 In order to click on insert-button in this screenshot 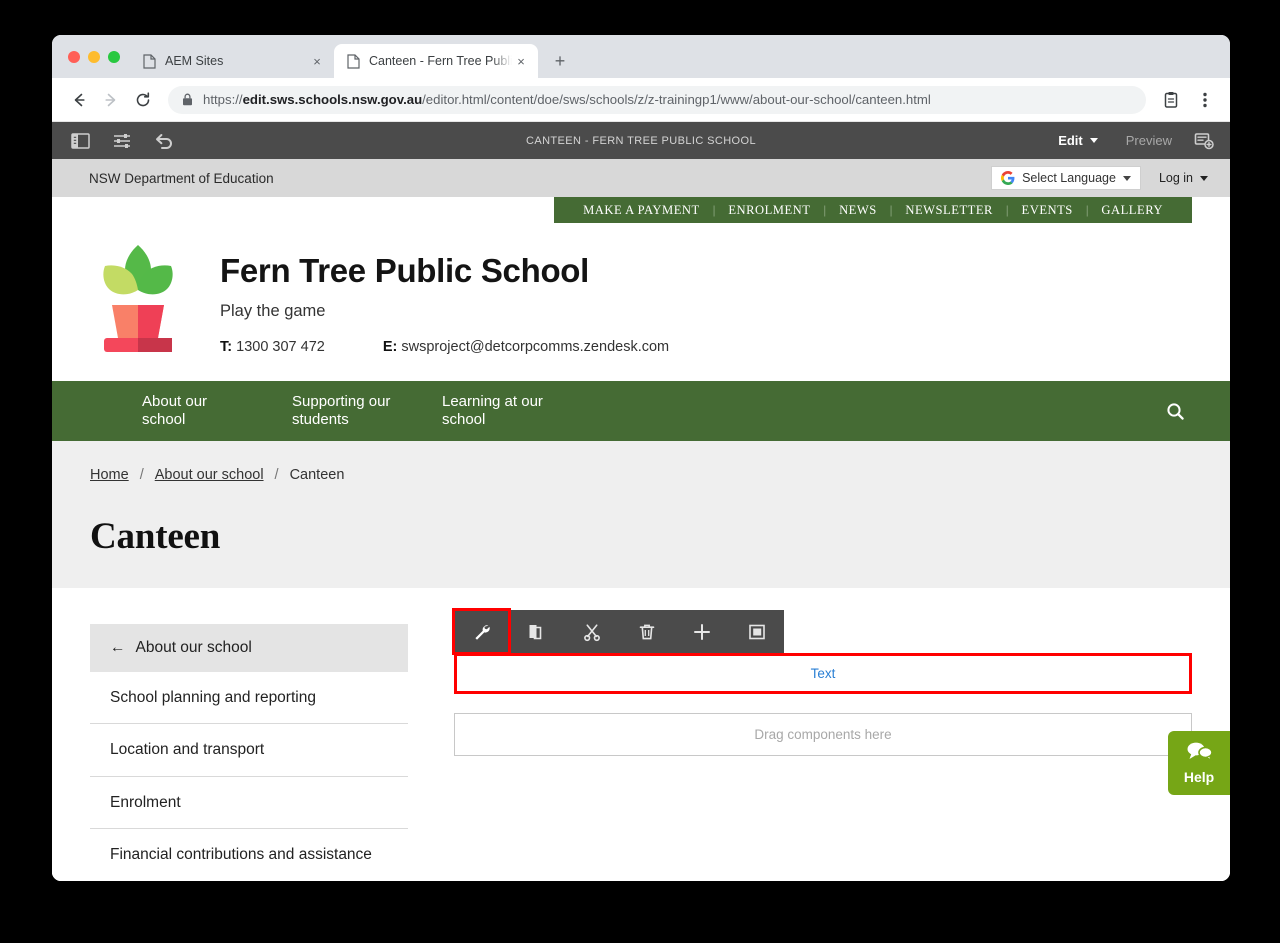, I will do `click(701, 631)`.